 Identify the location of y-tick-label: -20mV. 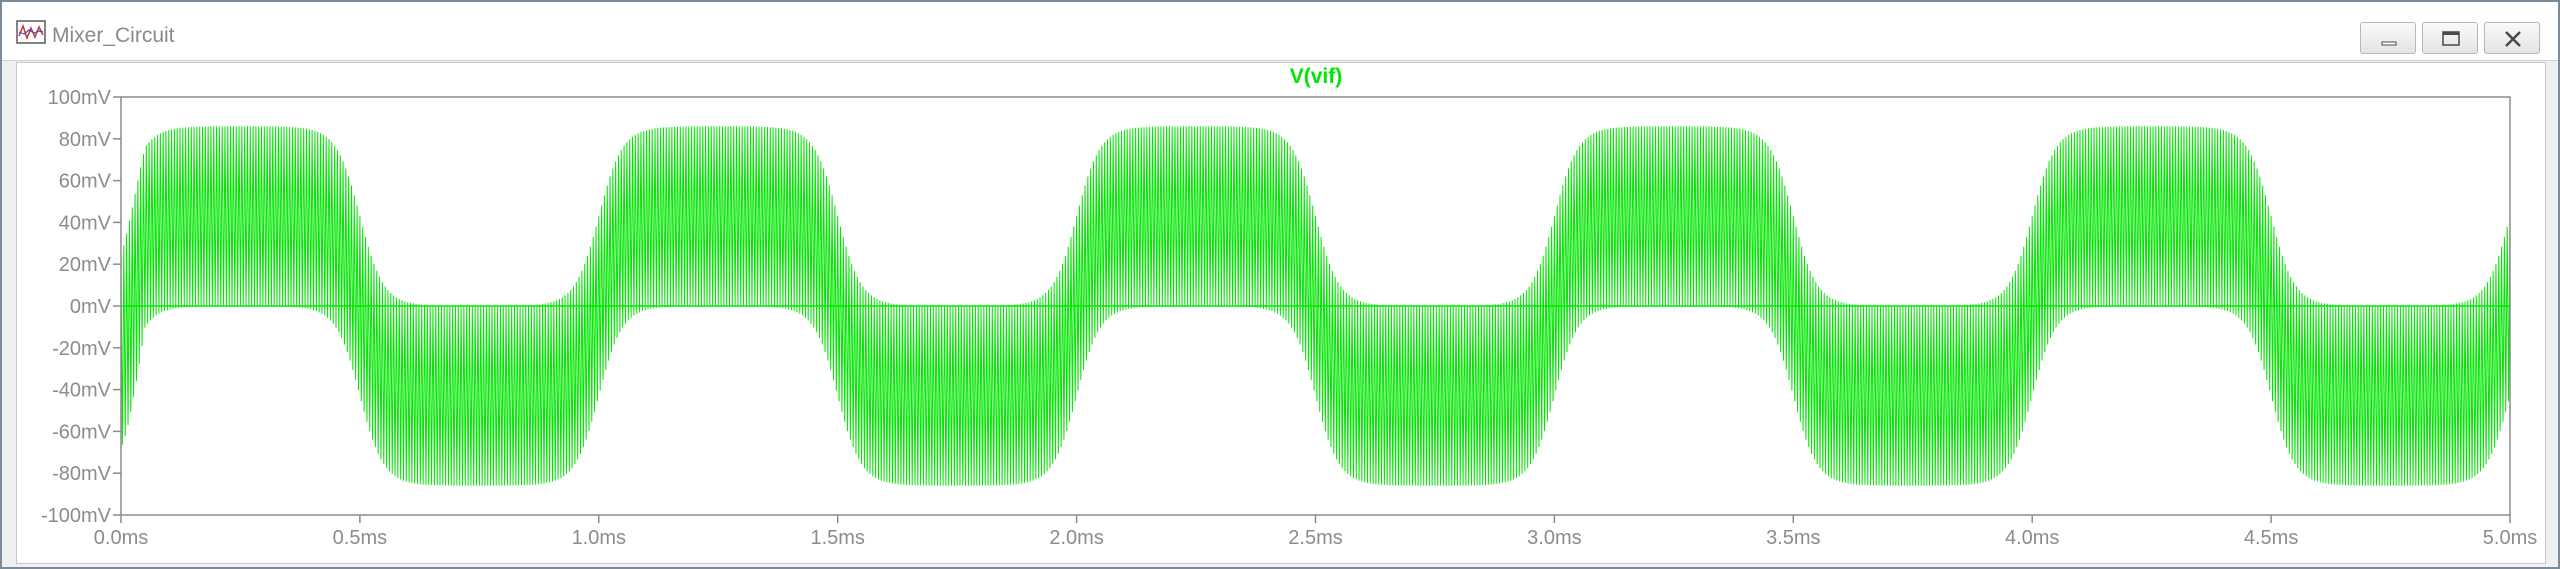
(82, 349).